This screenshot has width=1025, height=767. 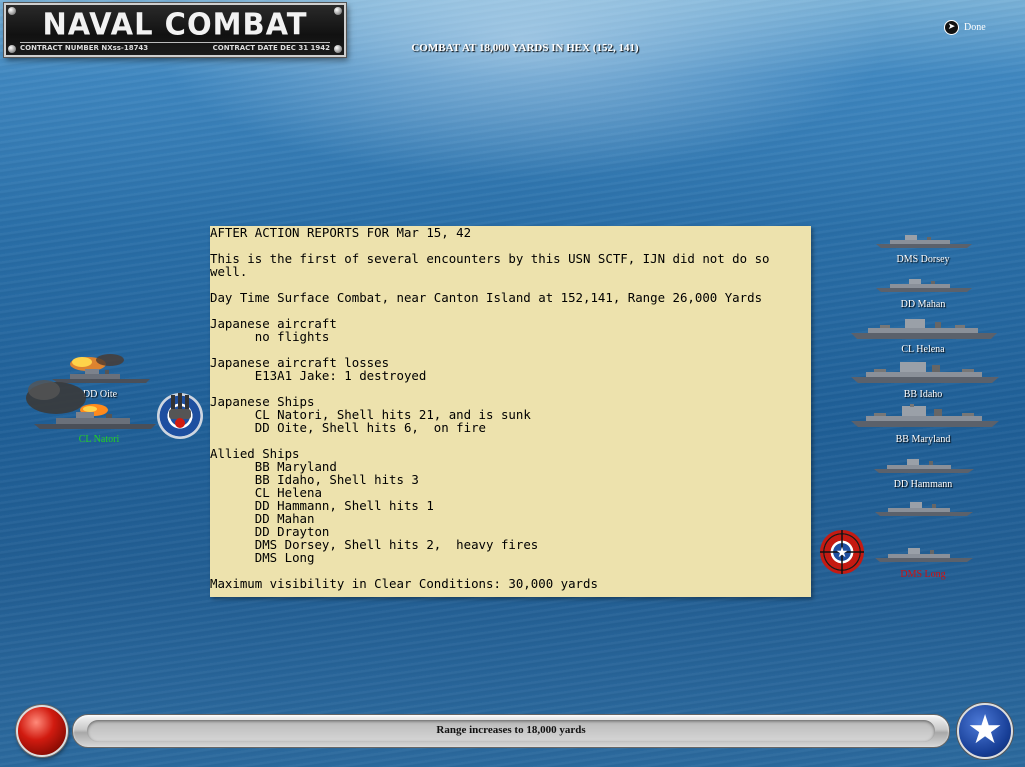 I want to click on ship-label-dms-dorsey: DMS Dorsey, so click(x=923, y=259).